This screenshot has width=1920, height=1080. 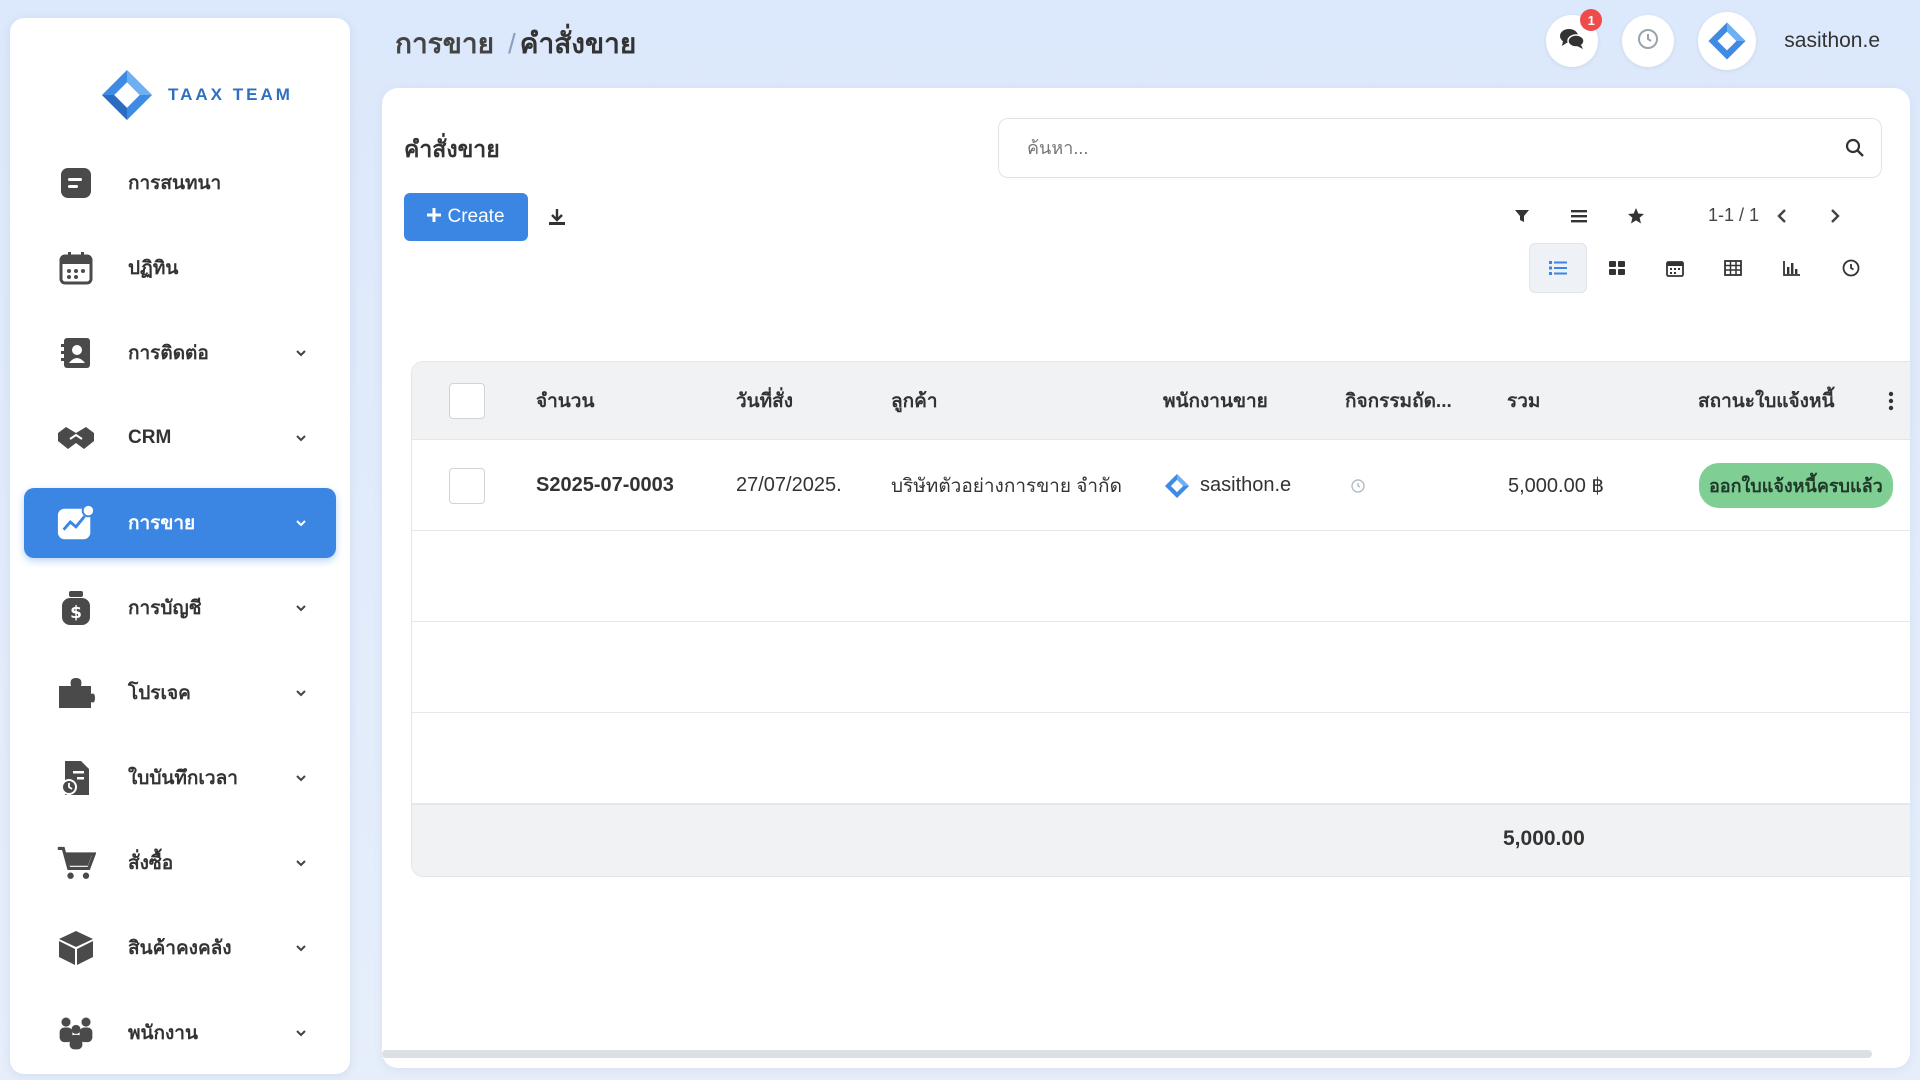 I want to click on group-by-button, so click(x=1579, y=216).